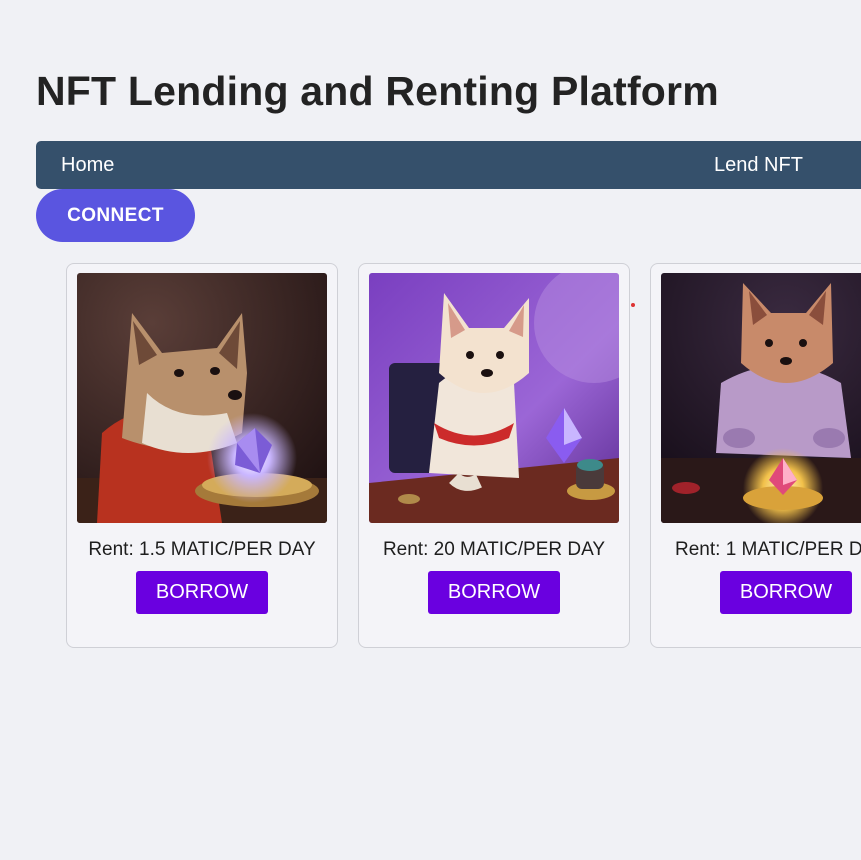  What do you see at coordinates (115, 215) in the screenshot?
I see `connect-wallet-button: CONNECT` at bounding box center [115, 215].